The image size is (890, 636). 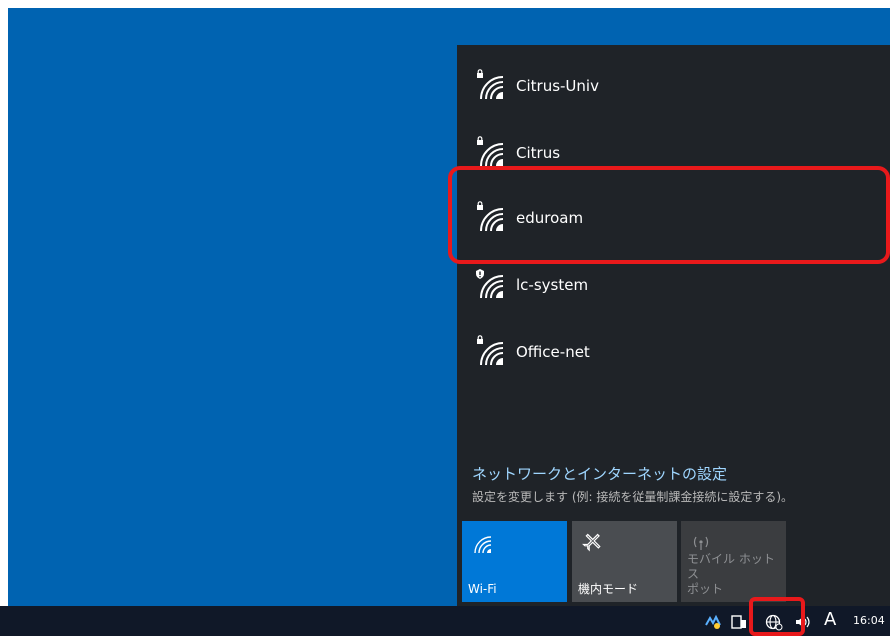 I want to click on network-ssid: Office-net, so click(x=553, y=352).